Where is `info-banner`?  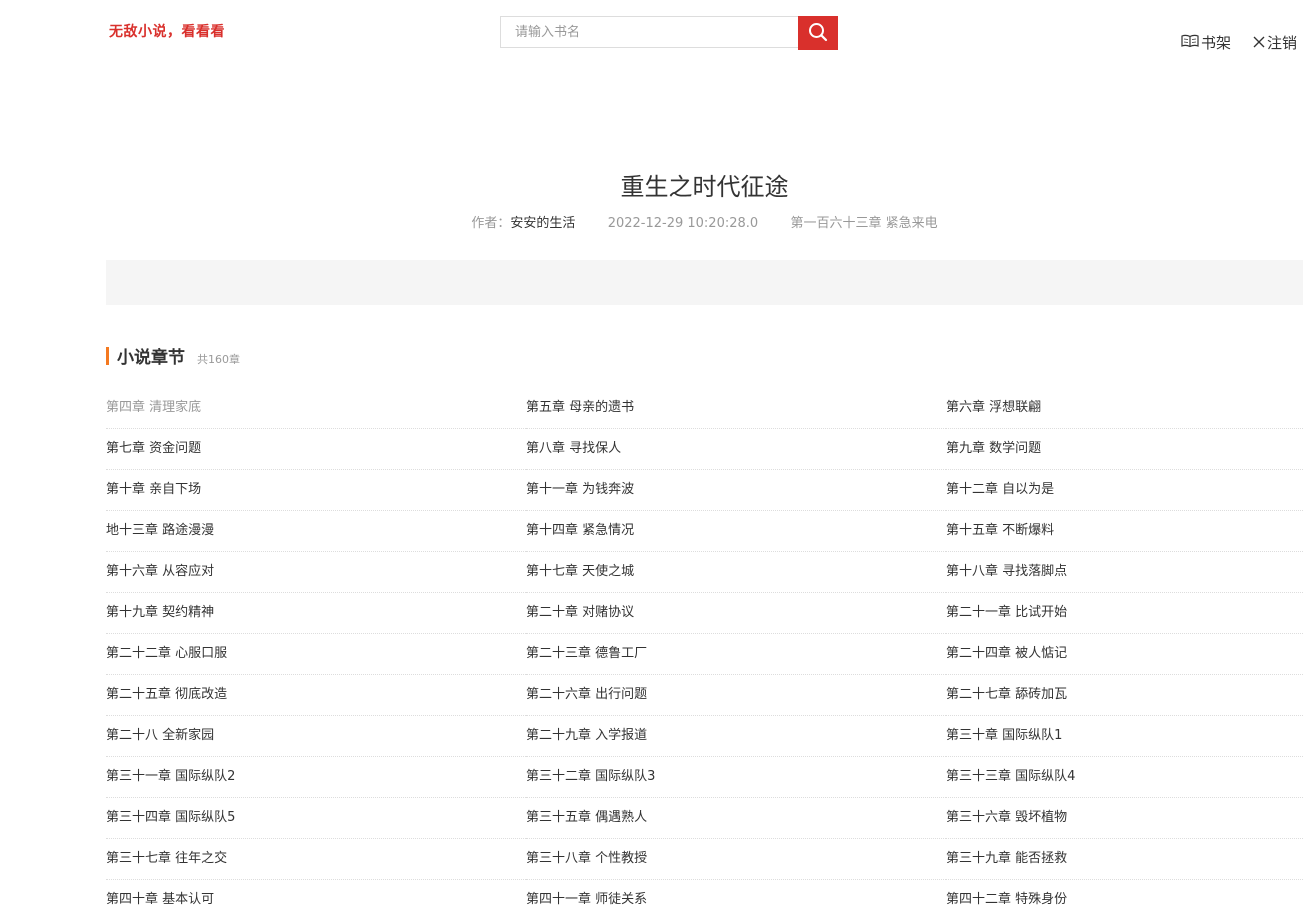
info-banner is located at coordinates (704, 282).